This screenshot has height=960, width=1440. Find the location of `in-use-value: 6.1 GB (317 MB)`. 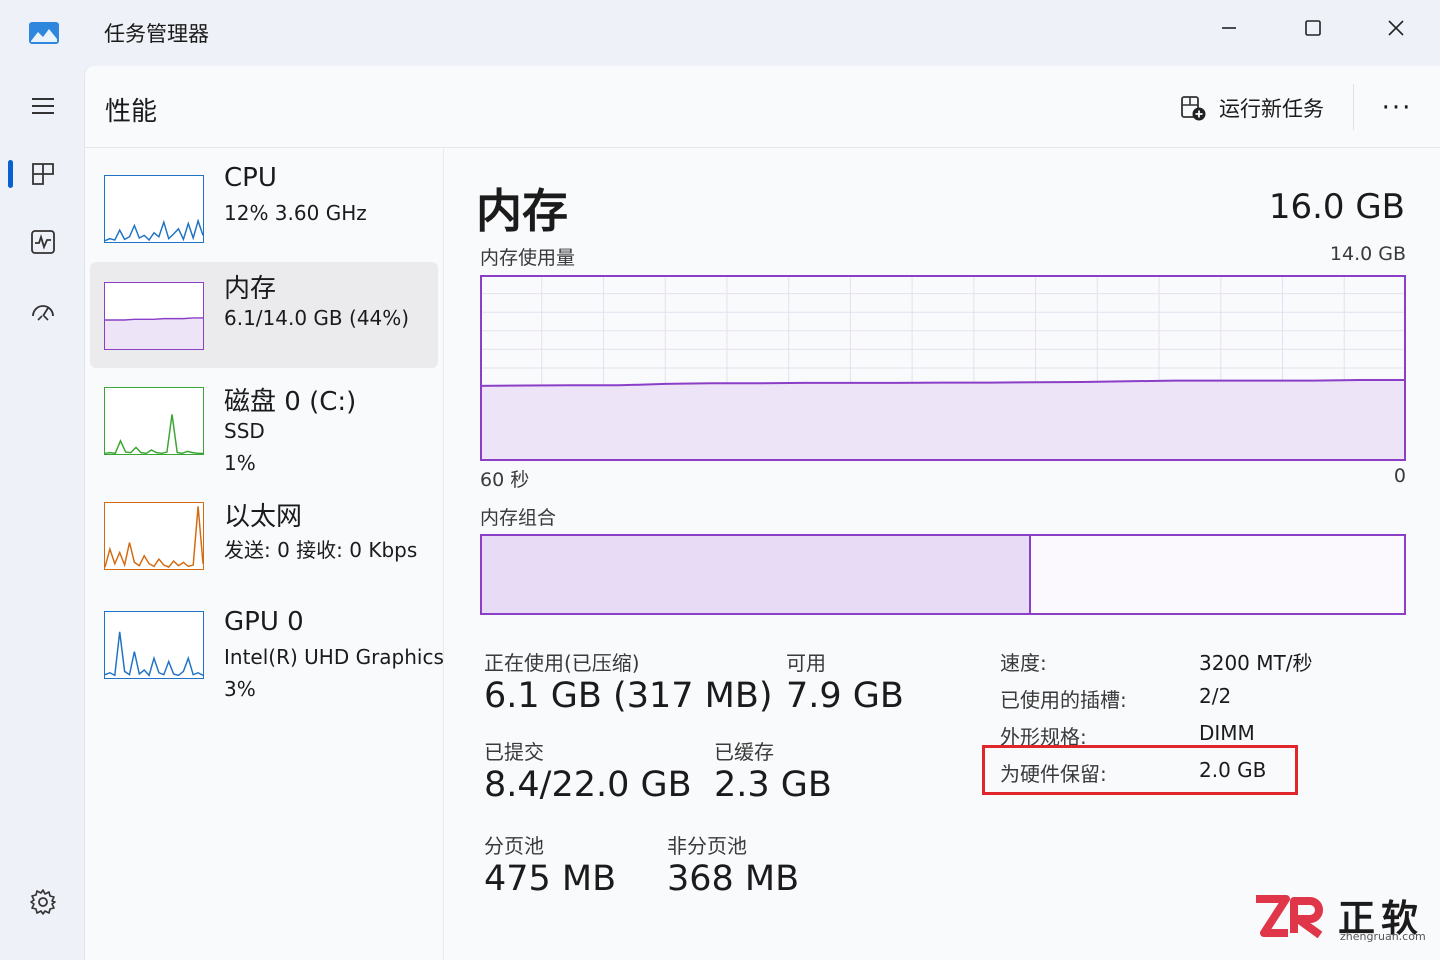

in-use-value: 6.1 GB (317 MB) is located at coordinates (628, 696).